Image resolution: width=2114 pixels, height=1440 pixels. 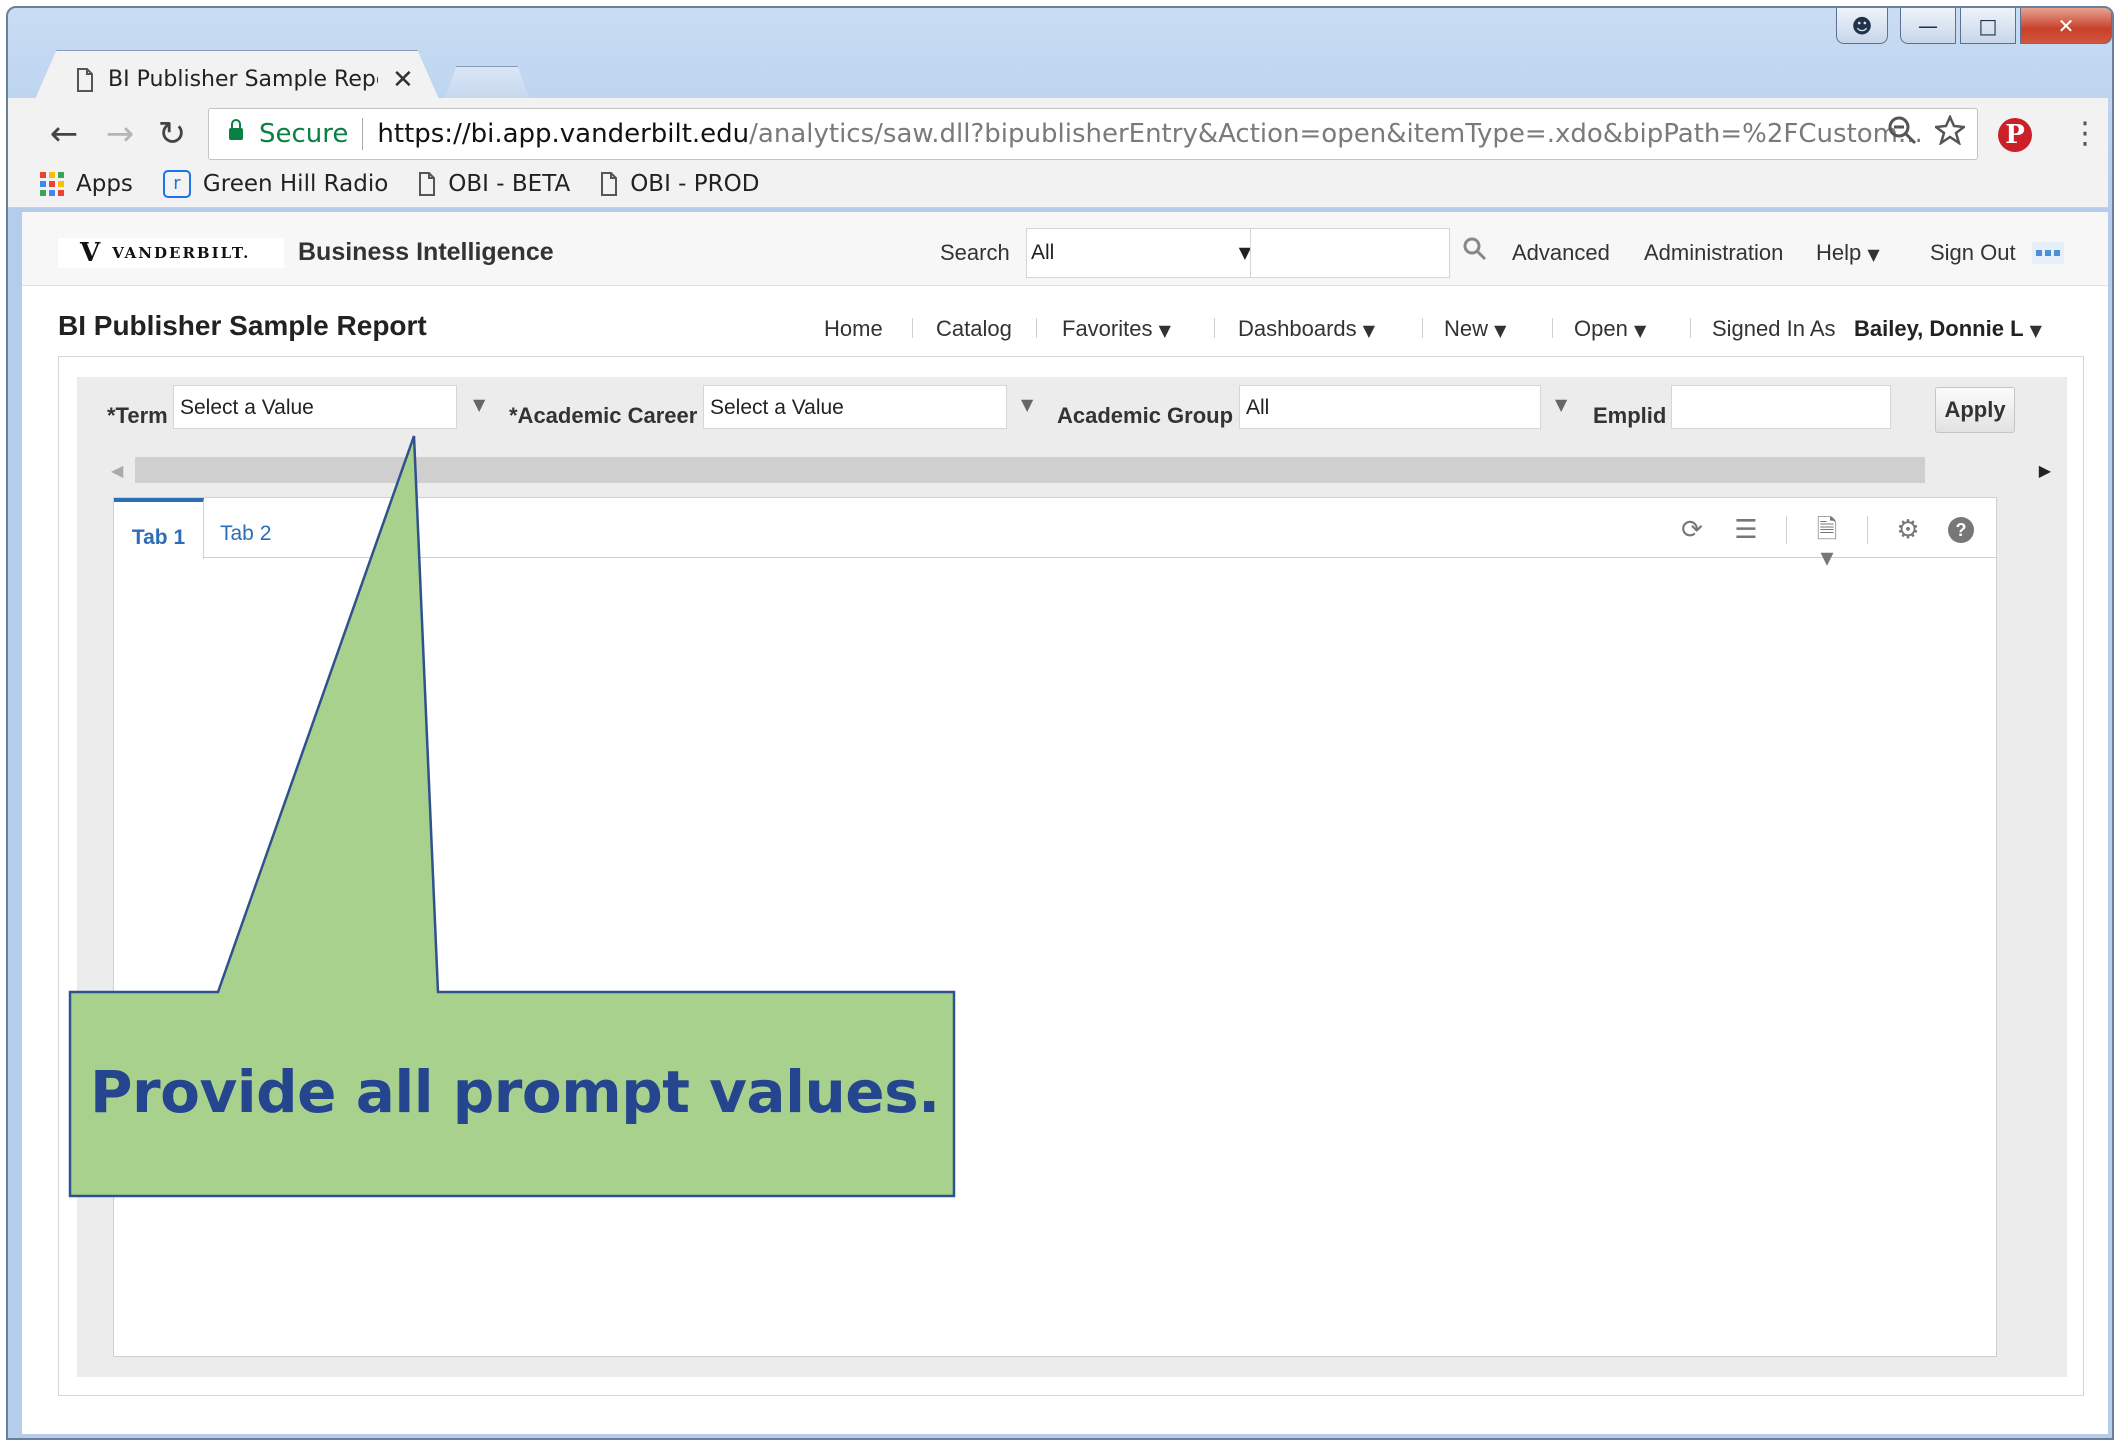 I want to click on maximize-button: □, so click(x=1988, y=26).